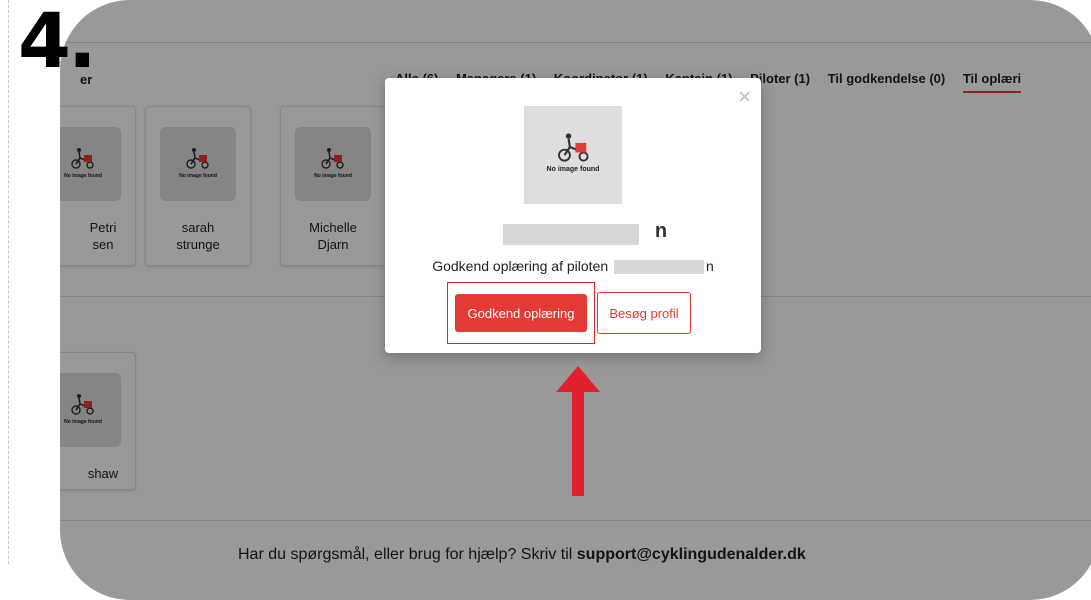  What do you see at coordinates (578, 431) in the screenshot?
I see `annotation-arrow-icon` at bounding box center [578, 431].